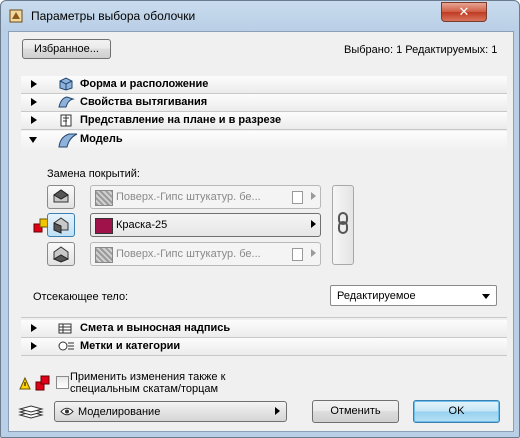  I want to click on surface-name: Краска-25, so click(142, 225).